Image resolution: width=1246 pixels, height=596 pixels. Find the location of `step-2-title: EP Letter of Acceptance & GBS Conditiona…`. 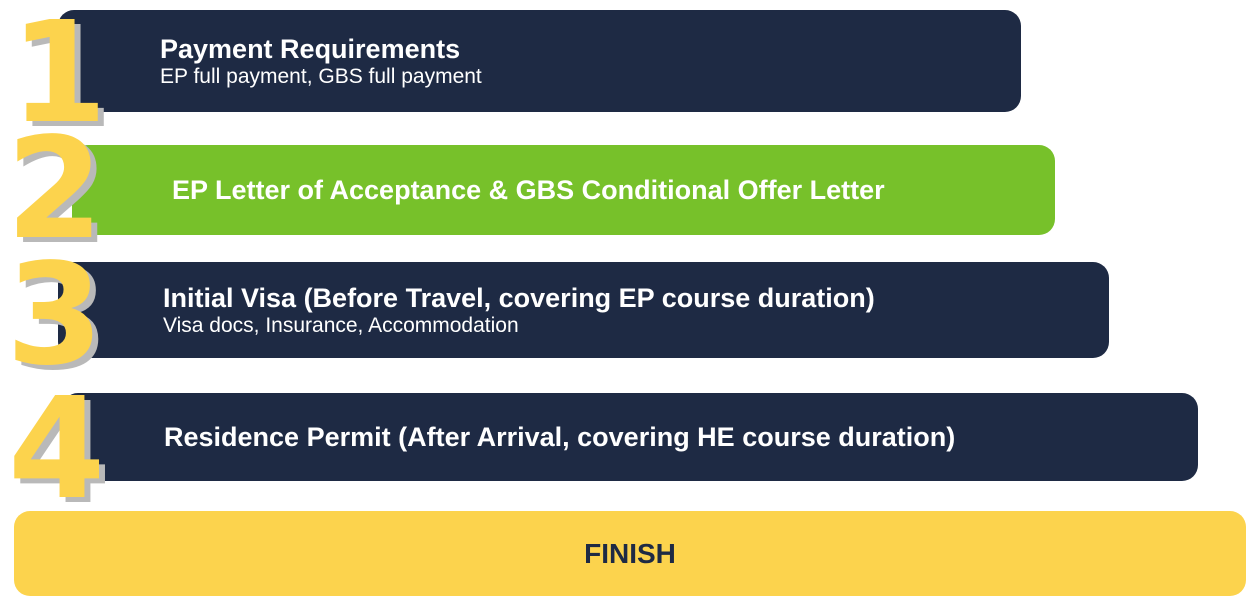

step-2-title: EP Letter of Acceptance & GBS Conditiona… is located at coordinates (528, 189).